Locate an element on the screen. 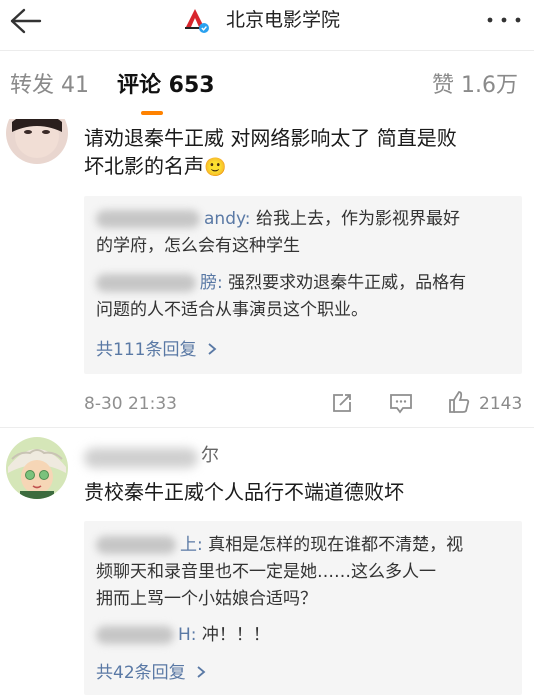 The width and height of the screenshot is (534, 695). comment-text: 贵校秦牛正威个人品行不端道德败坏 is located at coordinates (244, 492).